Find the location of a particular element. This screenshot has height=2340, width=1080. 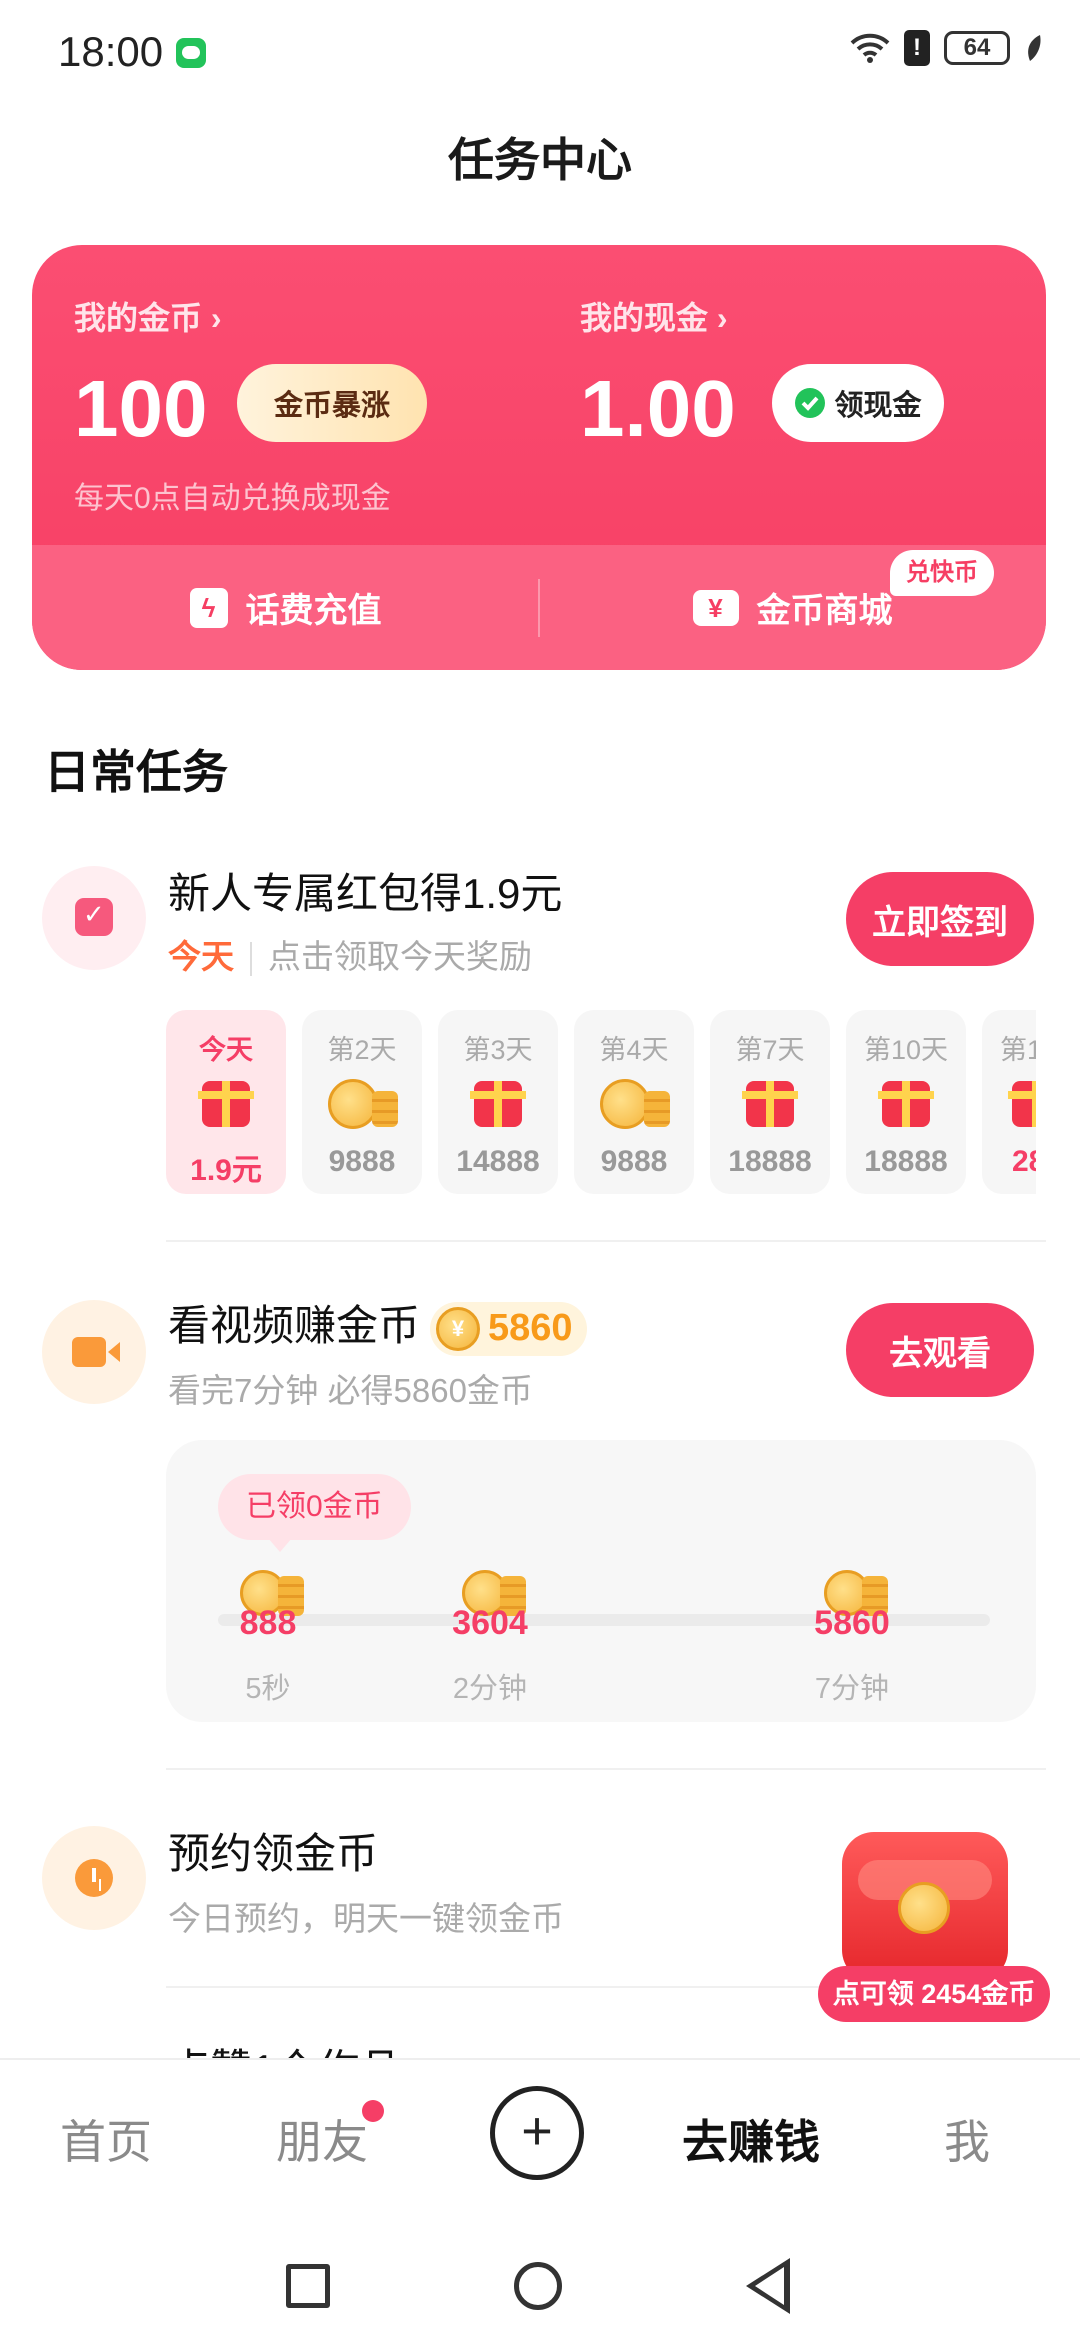

withdraw-cash-button: 领现金 is located at coordinates (858, 403).